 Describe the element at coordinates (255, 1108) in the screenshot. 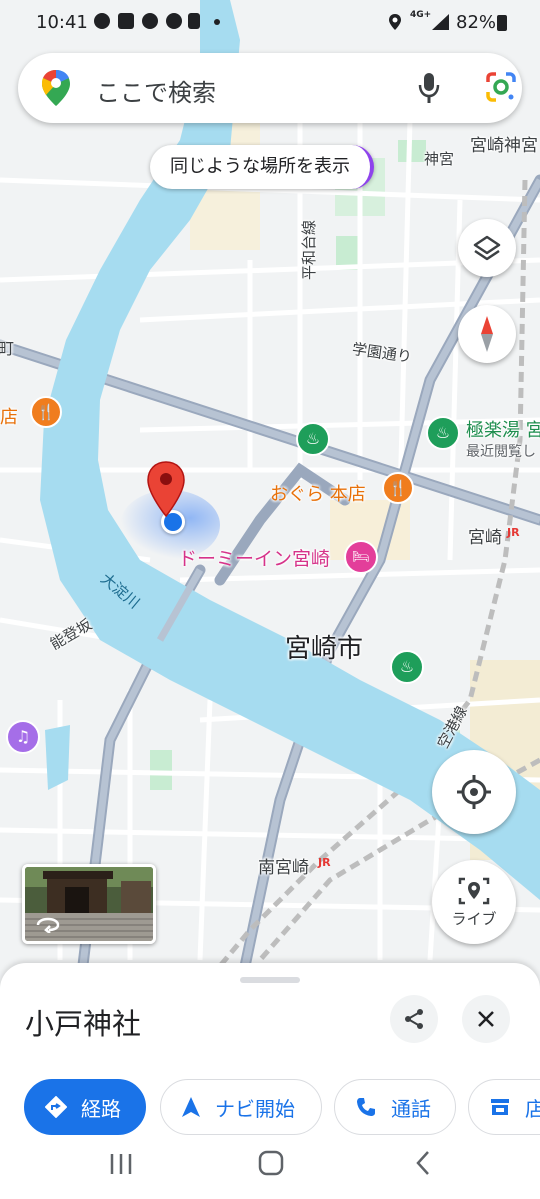

I see `navigation-label: ナビ開始` at that location.